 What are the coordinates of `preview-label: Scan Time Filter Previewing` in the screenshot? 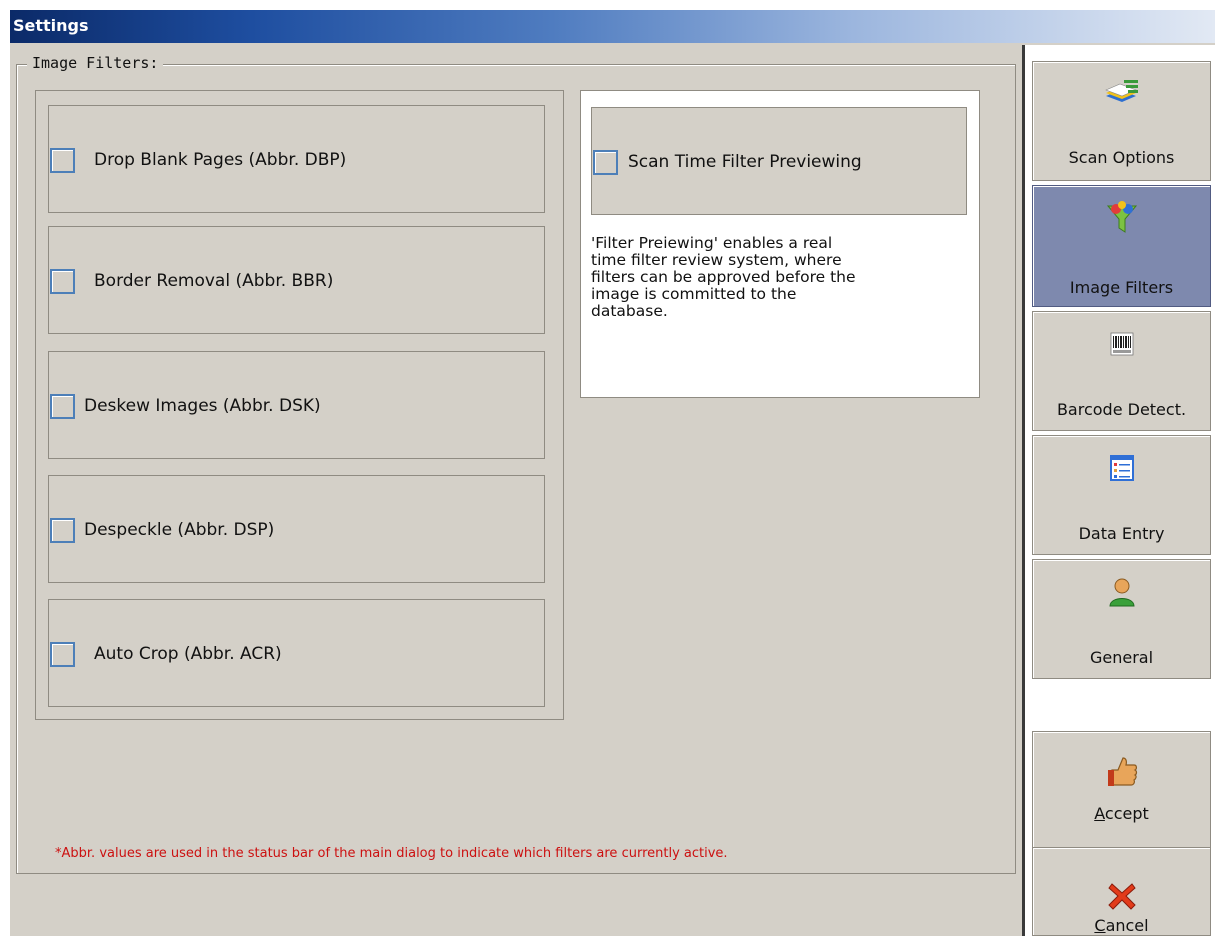 It's located at (745, 162).